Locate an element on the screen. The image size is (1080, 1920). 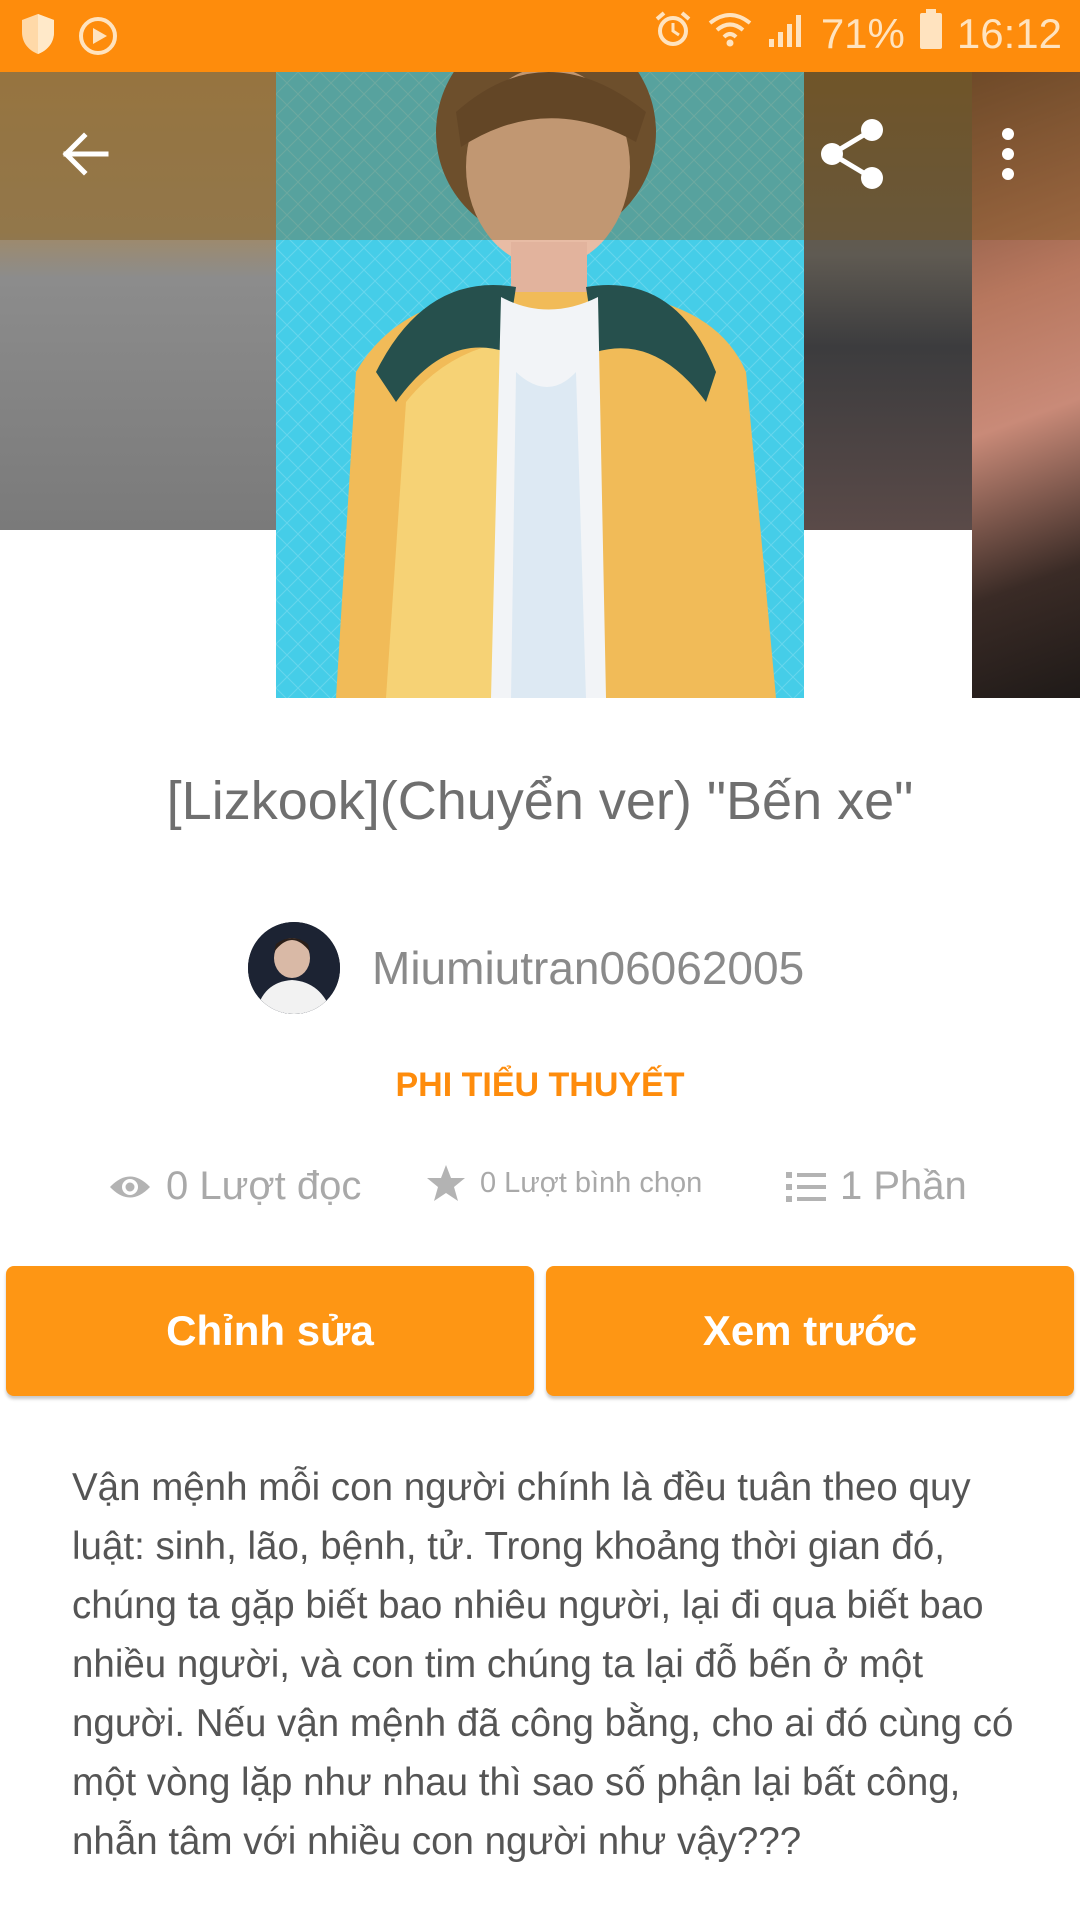
back-button is located at coordinates (84, 156).